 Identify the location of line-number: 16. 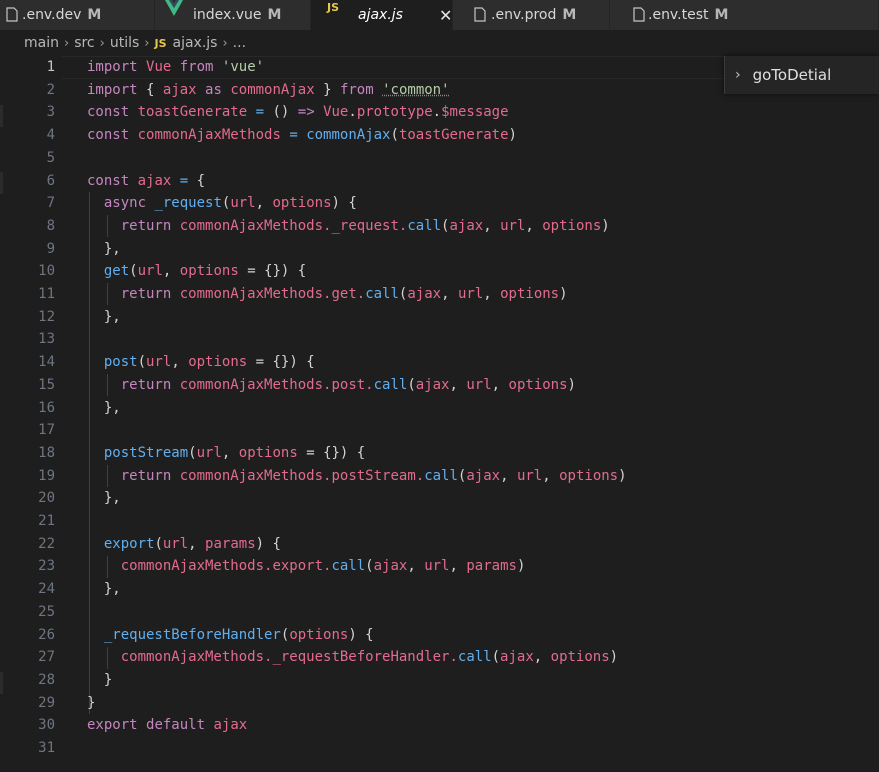
(46, 407).